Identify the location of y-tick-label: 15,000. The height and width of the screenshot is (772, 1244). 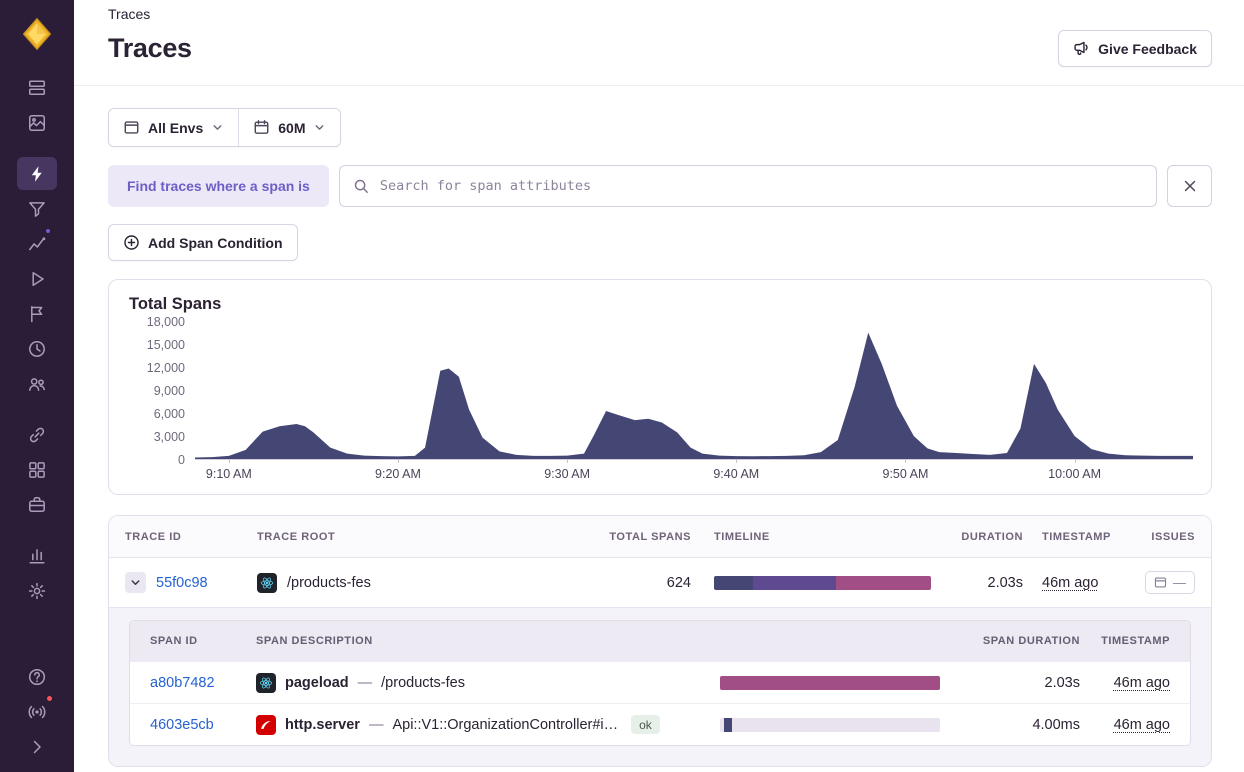
(165, 345).